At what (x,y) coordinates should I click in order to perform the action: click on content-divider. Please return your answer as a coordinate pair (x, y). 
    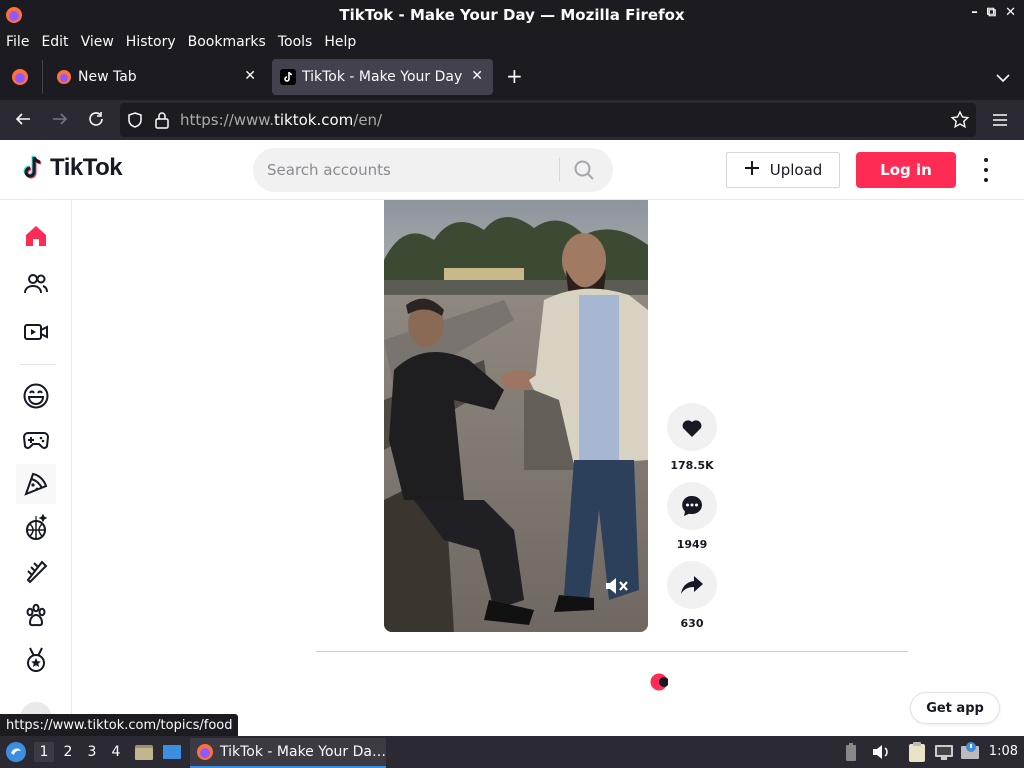
    Looking at the image, I should click on (612, 651).